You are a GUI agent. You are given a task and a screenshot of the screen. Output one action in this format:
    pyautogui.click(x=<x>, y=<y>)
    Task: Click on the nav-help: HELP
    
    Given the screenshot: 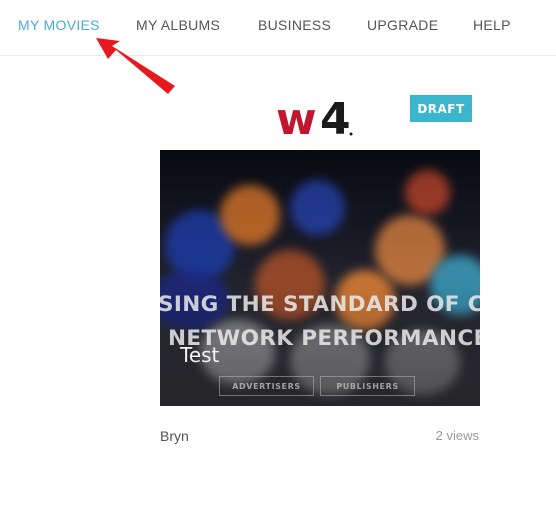 What is the action you would take?
    pyautogui.click(x=492, y=25)
    